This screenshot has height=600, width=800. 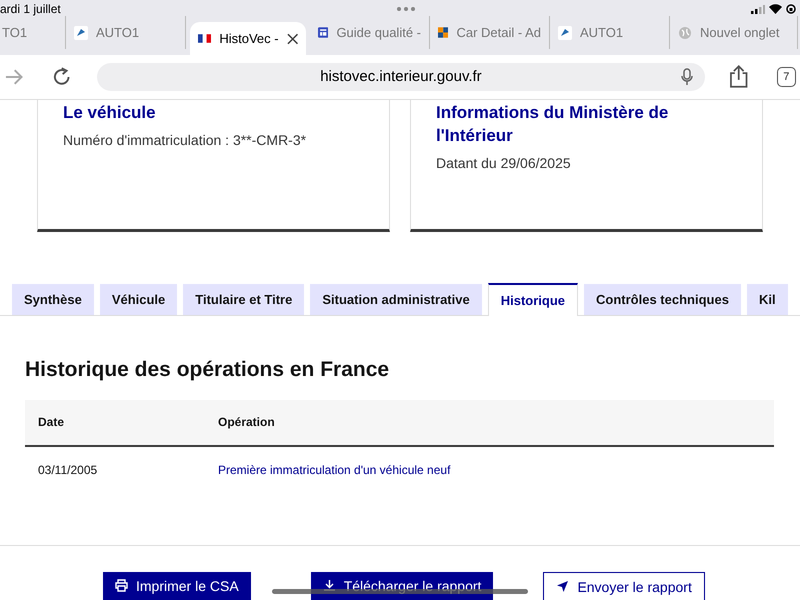 What do you see at coordinates (504, 163) in the screenshot?
I see `card-text: Datant du 29/06/2025` at bounding box center [504, 163].